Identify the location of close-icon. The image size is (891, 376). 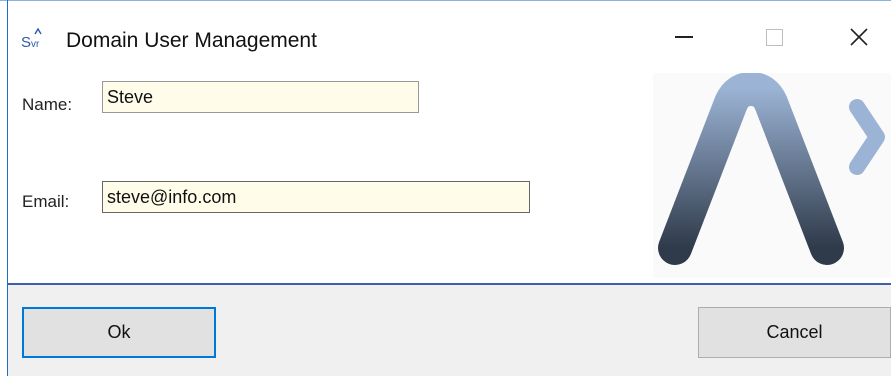
(859, 37).